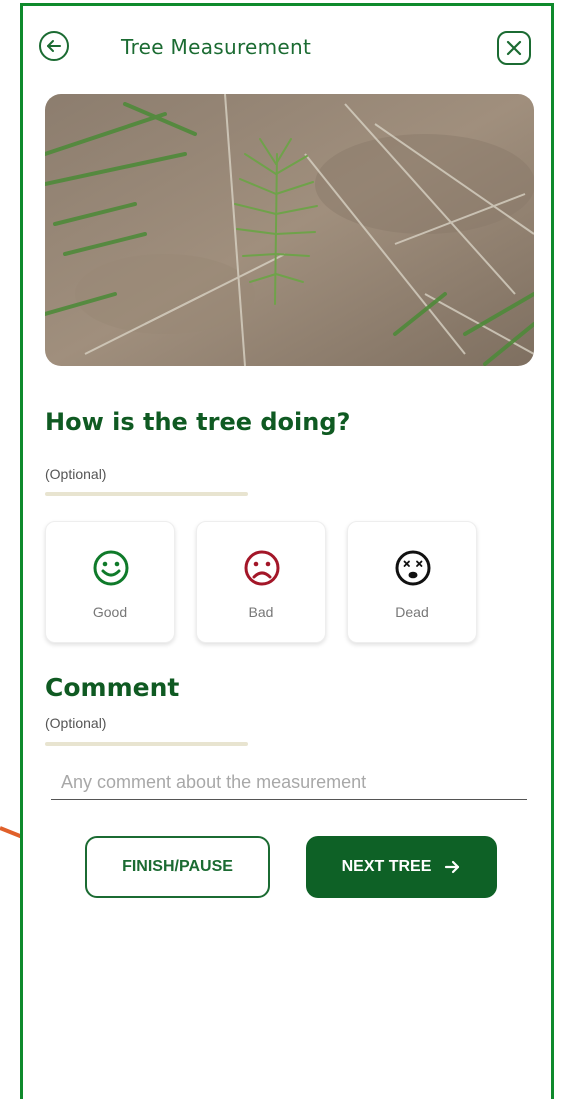 The image size is (567, 1099). What do you see at coordinates (386, 866) in the screenshot?
I see `next-tree-label: NEXT TREE` at bounding box center [386, 866].